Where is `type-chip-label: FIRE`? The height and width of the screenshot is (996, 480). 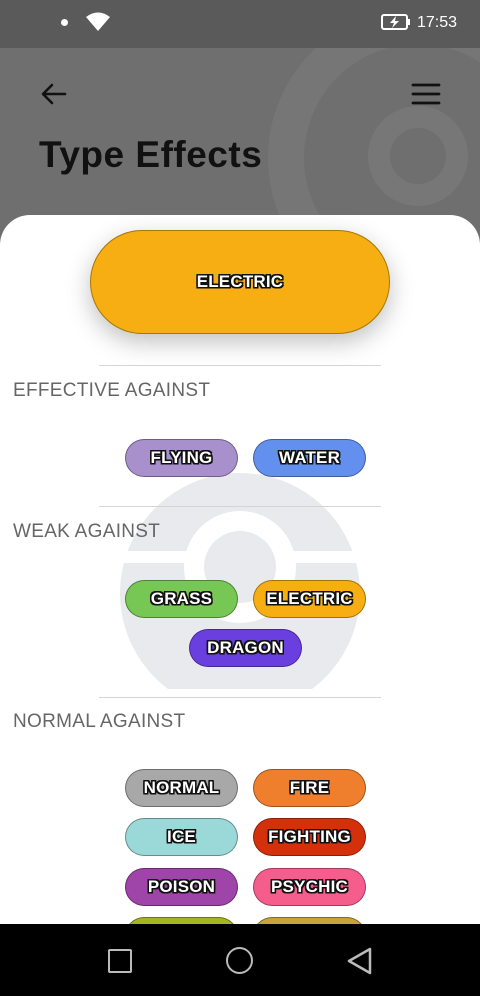
type-chip-label: FIRE is located at coordinates (309, 787).